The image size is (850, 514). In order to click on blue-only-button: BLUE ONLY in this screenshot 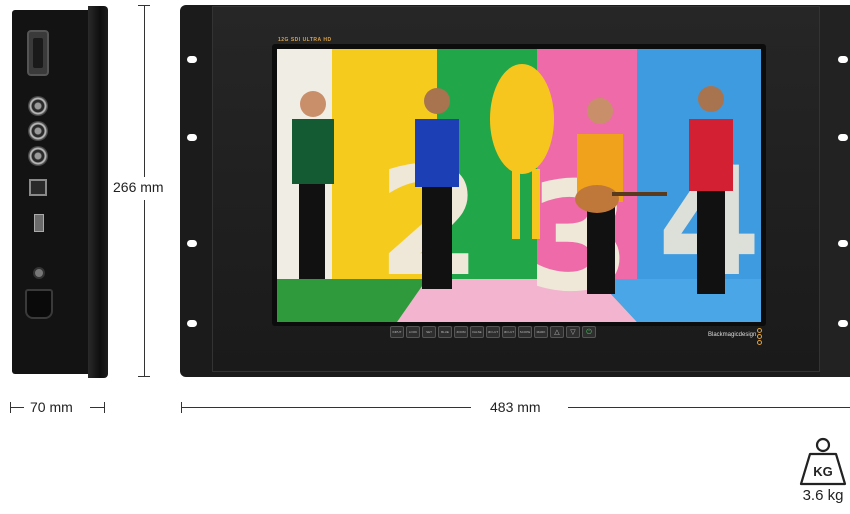, I will do `click(445, 332)`.